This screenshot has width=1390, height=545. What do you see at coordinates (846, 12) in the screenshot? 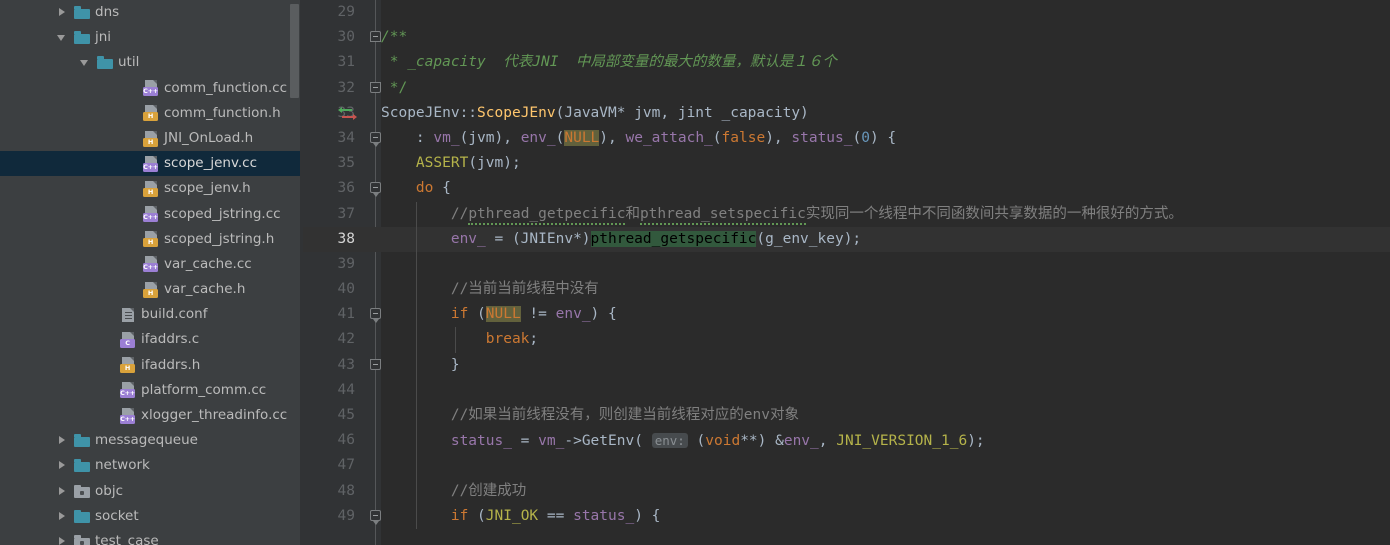
I see `code-line: 29` at bounding box center [846, 12].